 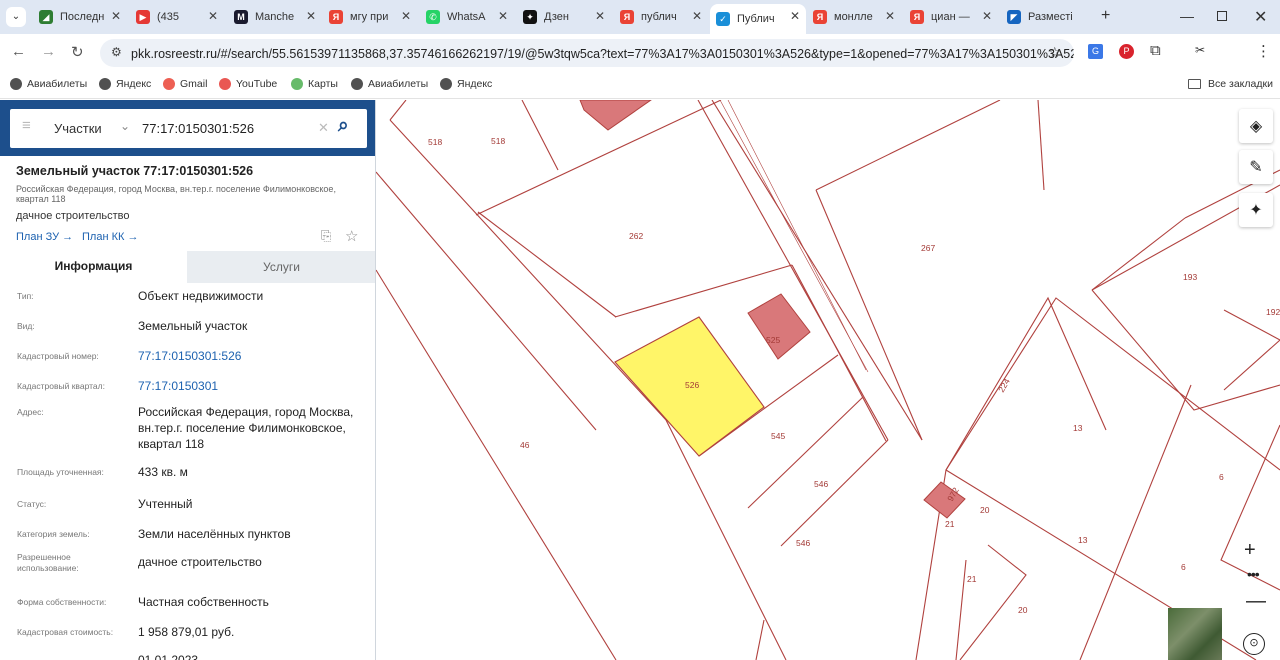 I want to click on tab-list-dropdown: ⌄, so click(x=16, y=17).